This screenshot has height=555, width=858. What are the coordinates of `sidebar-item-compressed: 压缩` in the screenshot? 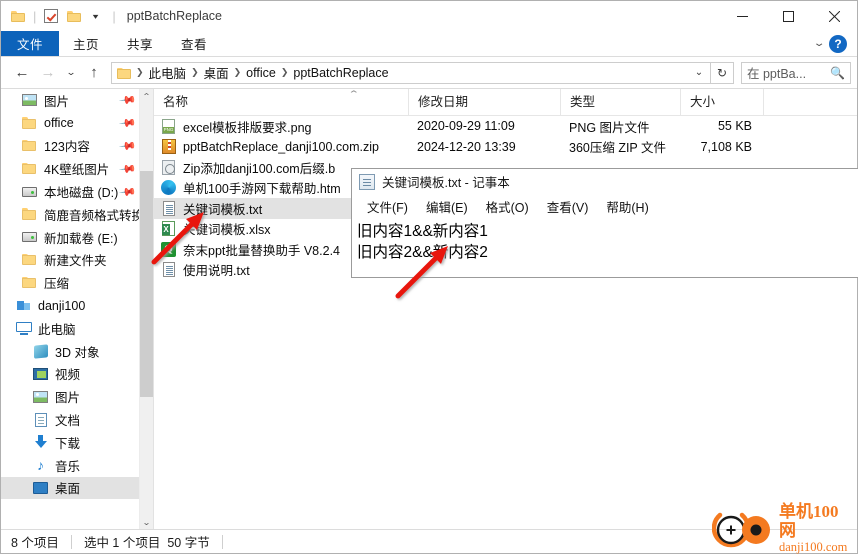 It's located at (70, 282).